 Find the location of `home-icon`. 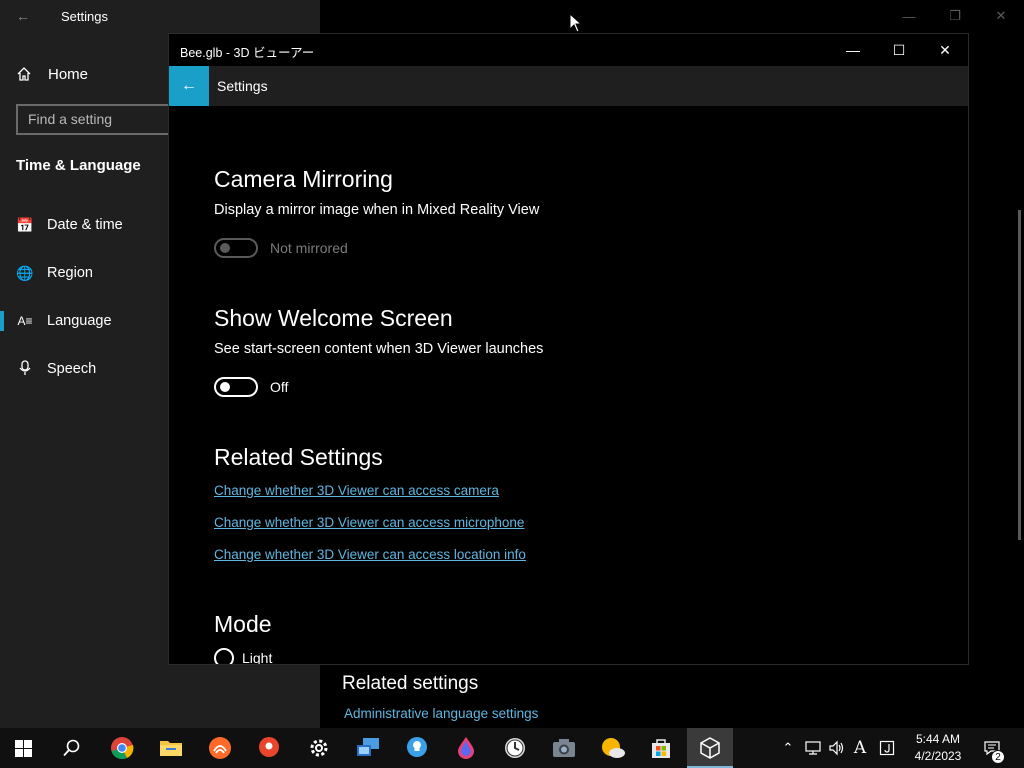

home-icon is located at coordinates (24, 74).